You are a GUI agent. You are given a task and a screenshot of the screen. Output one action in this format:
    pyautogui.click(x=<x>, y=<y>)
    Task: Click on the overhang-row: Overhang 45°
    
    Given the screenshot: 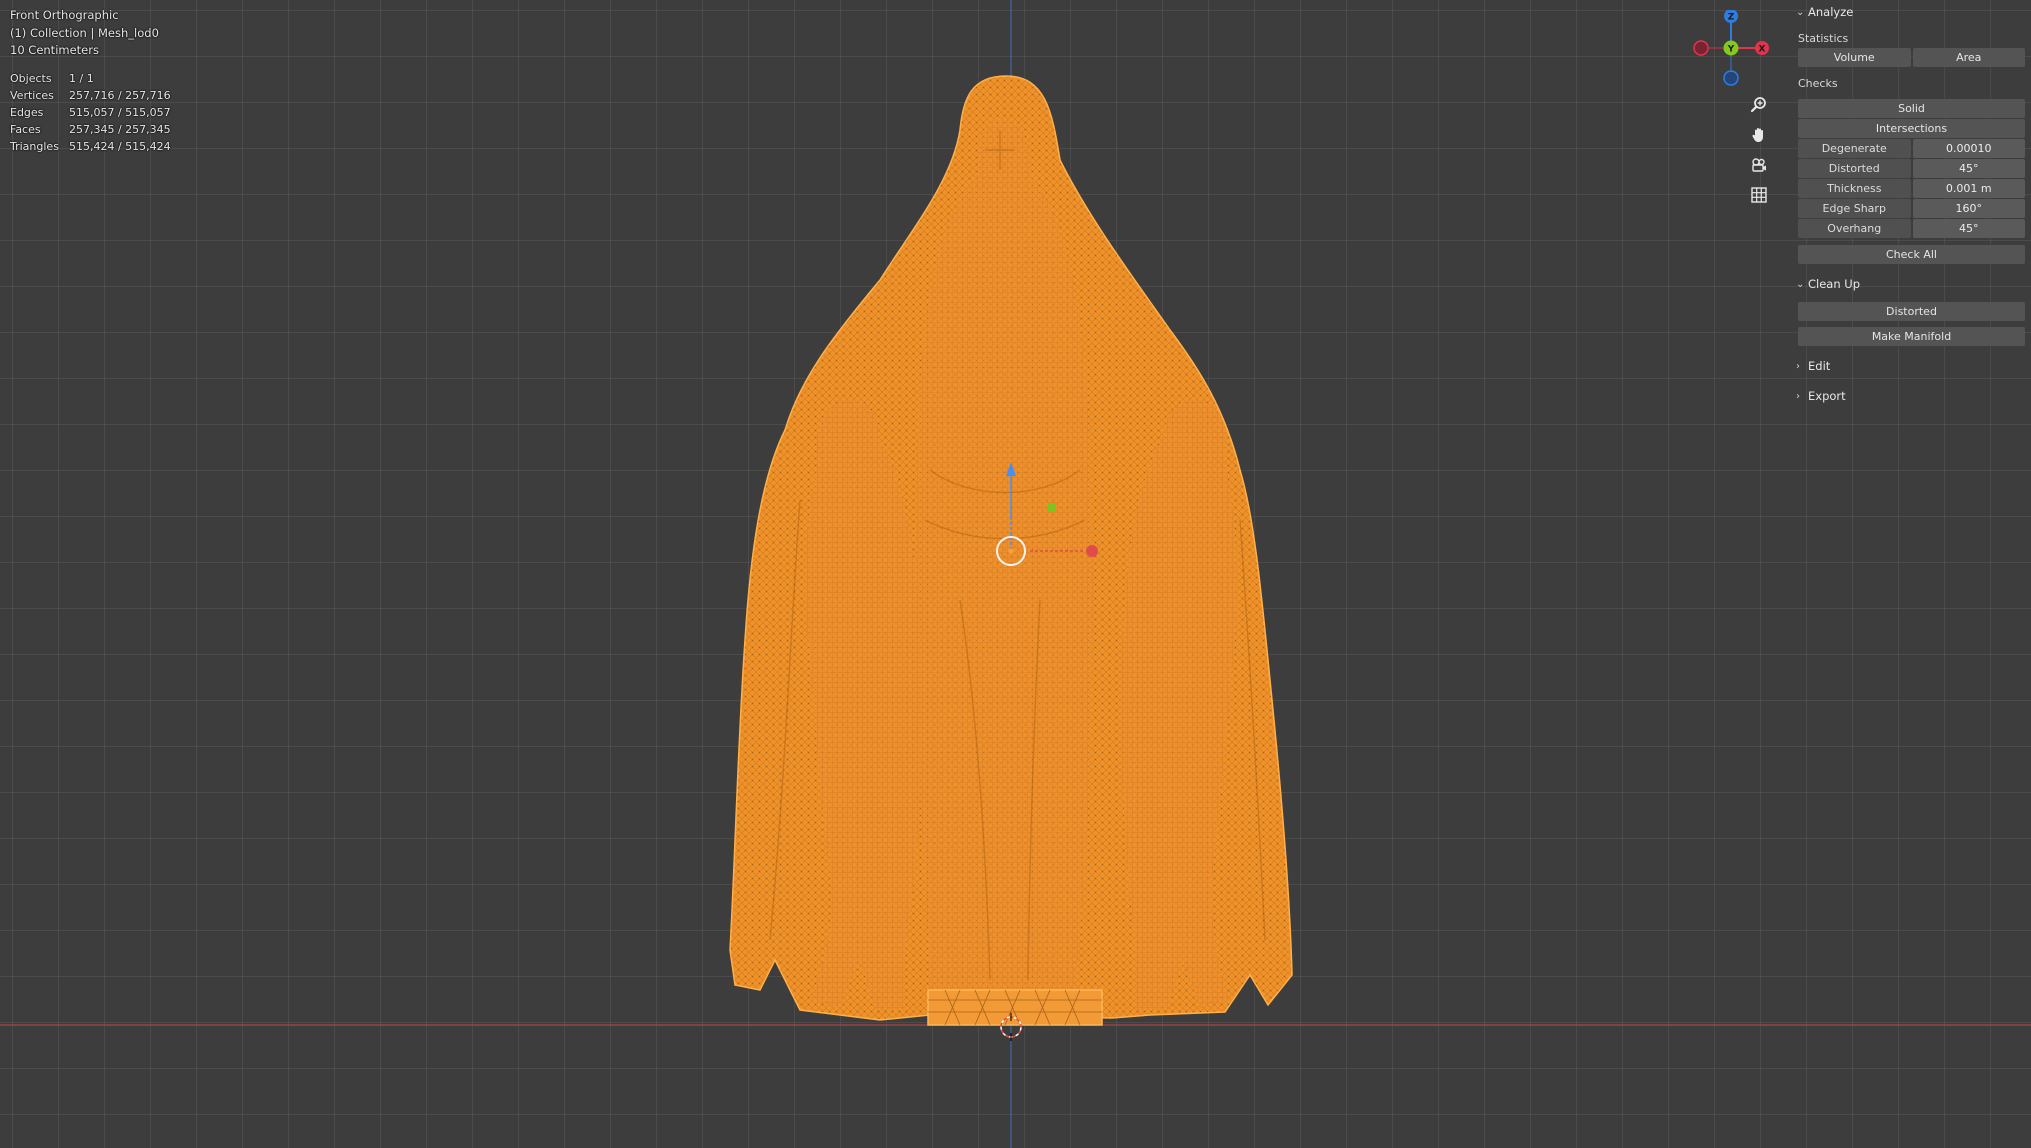 What is the action you would take?
    pyautogui.click(x=1911, y=228)
    